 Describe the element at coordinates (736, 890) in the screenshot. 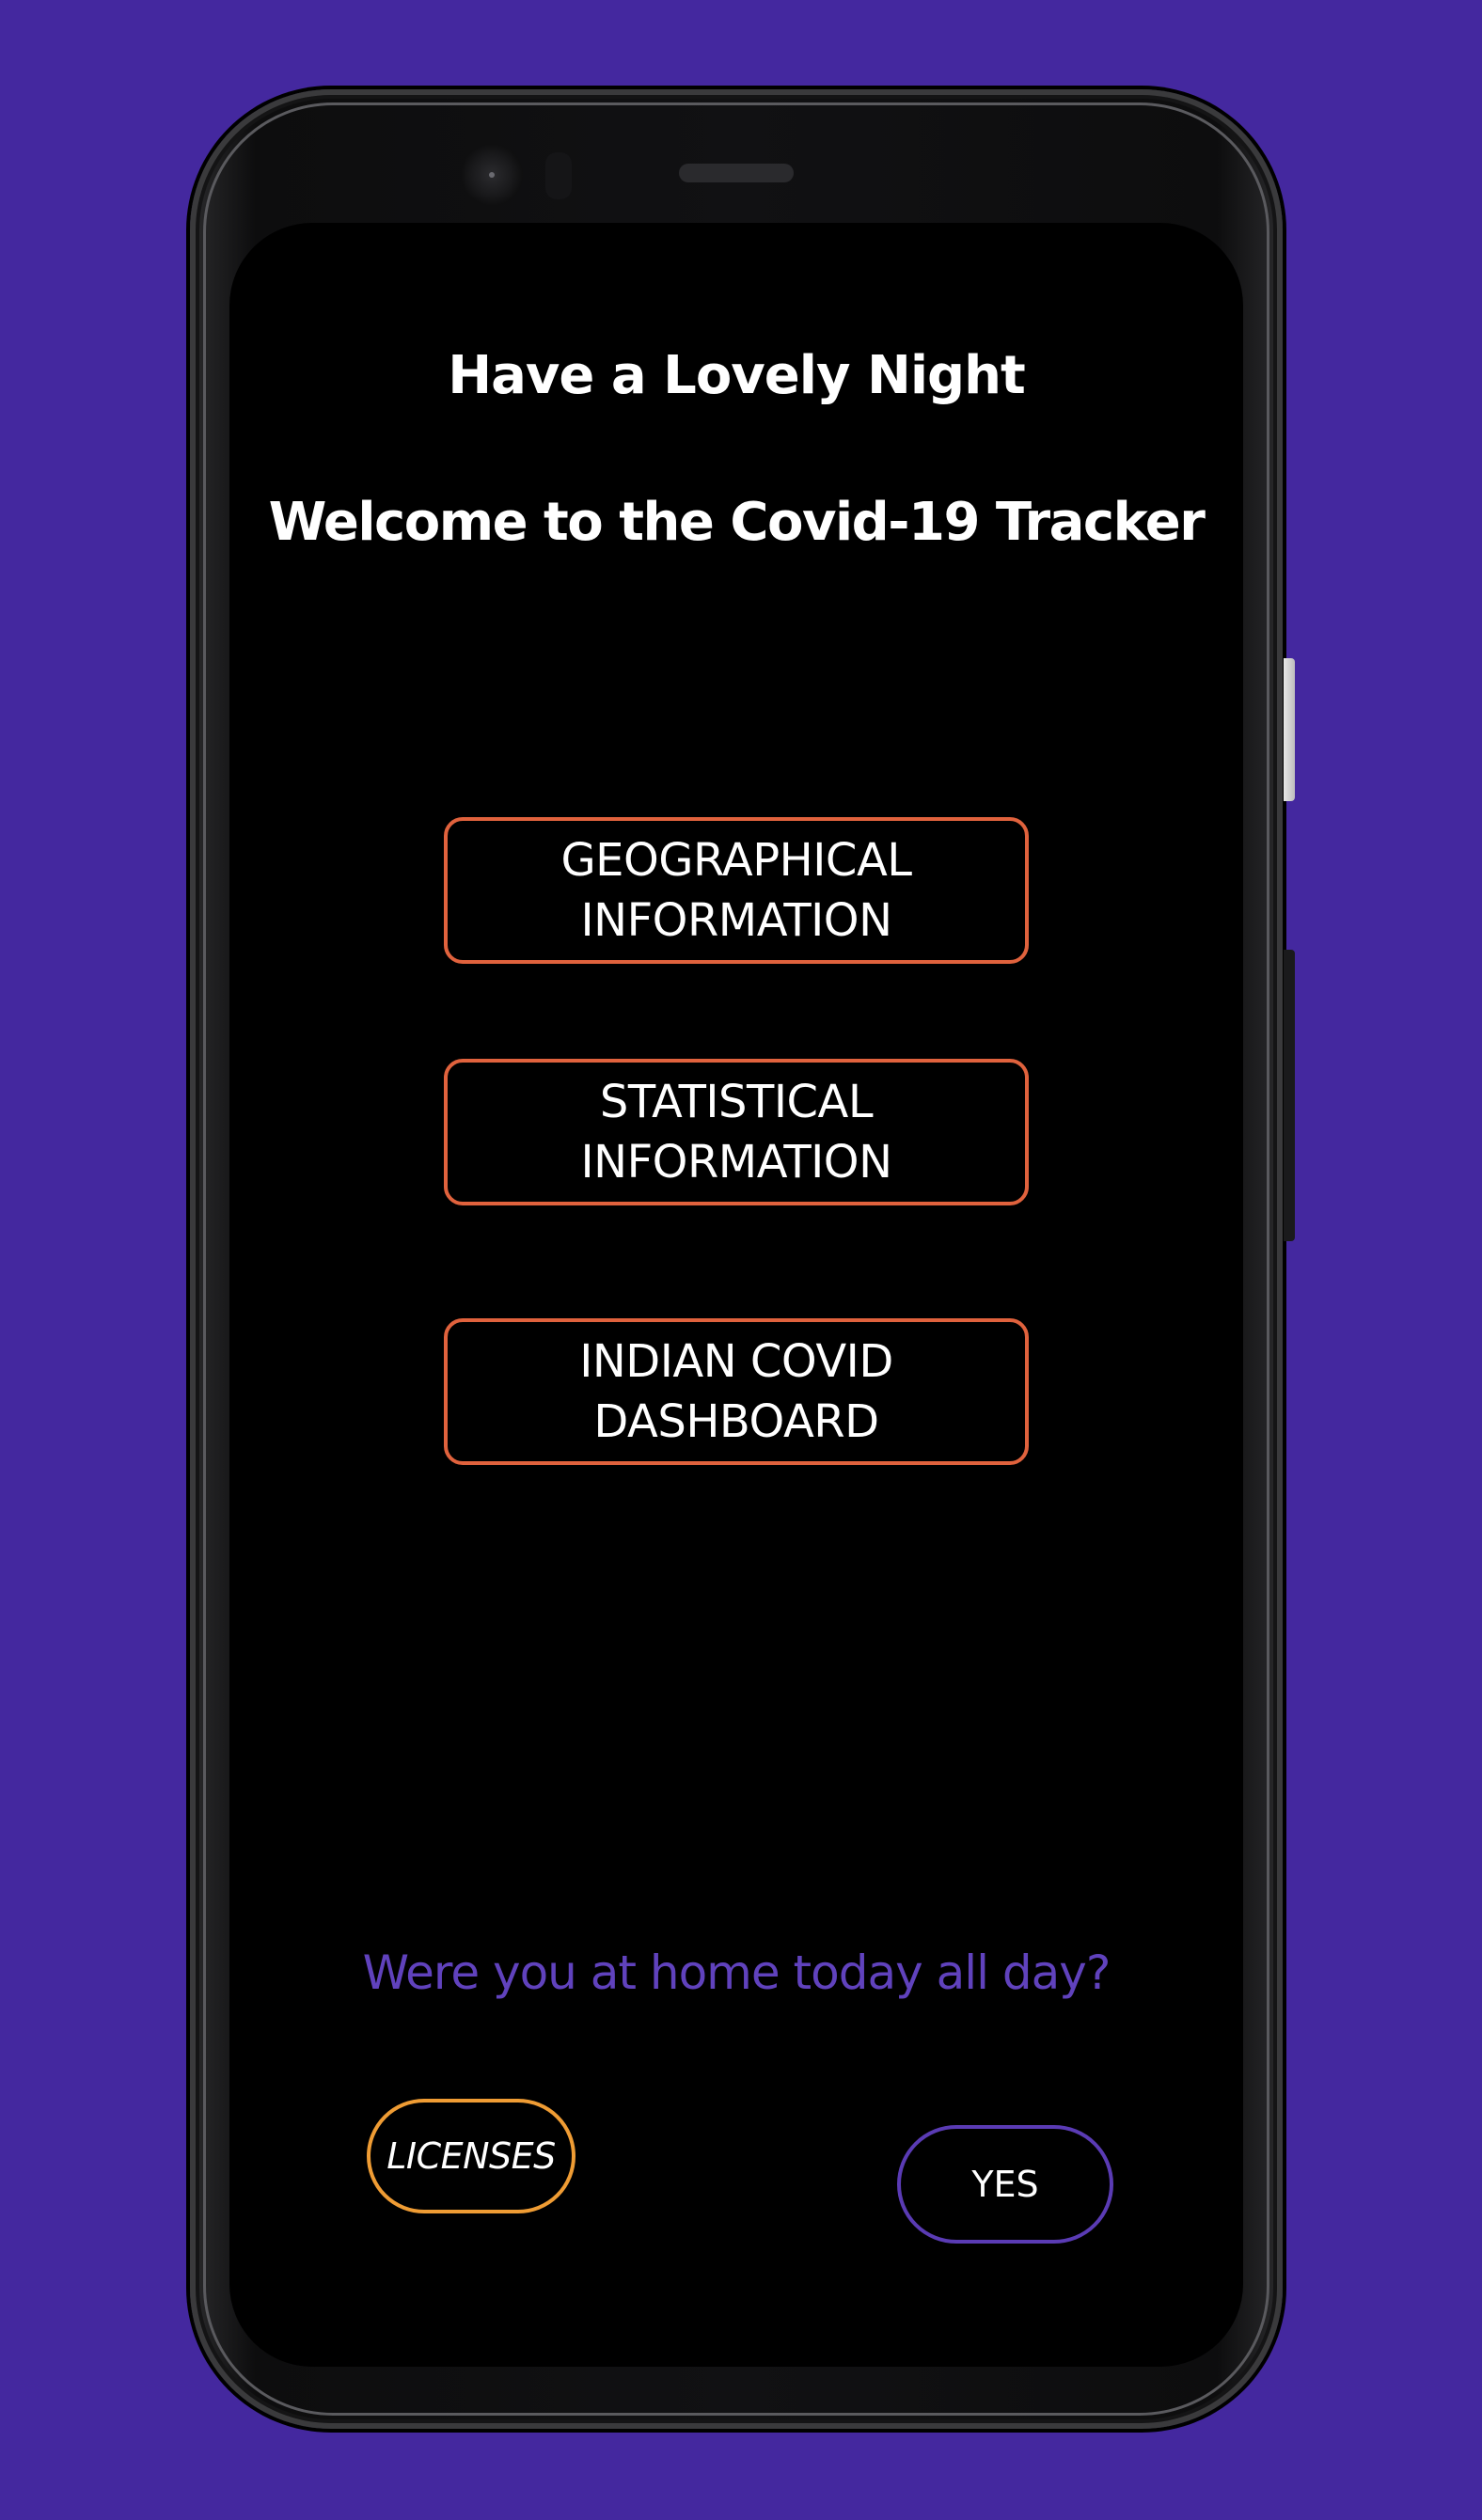

I see `geographical-information-button: GEOGRAPHICAL INFORMATION` at that location.